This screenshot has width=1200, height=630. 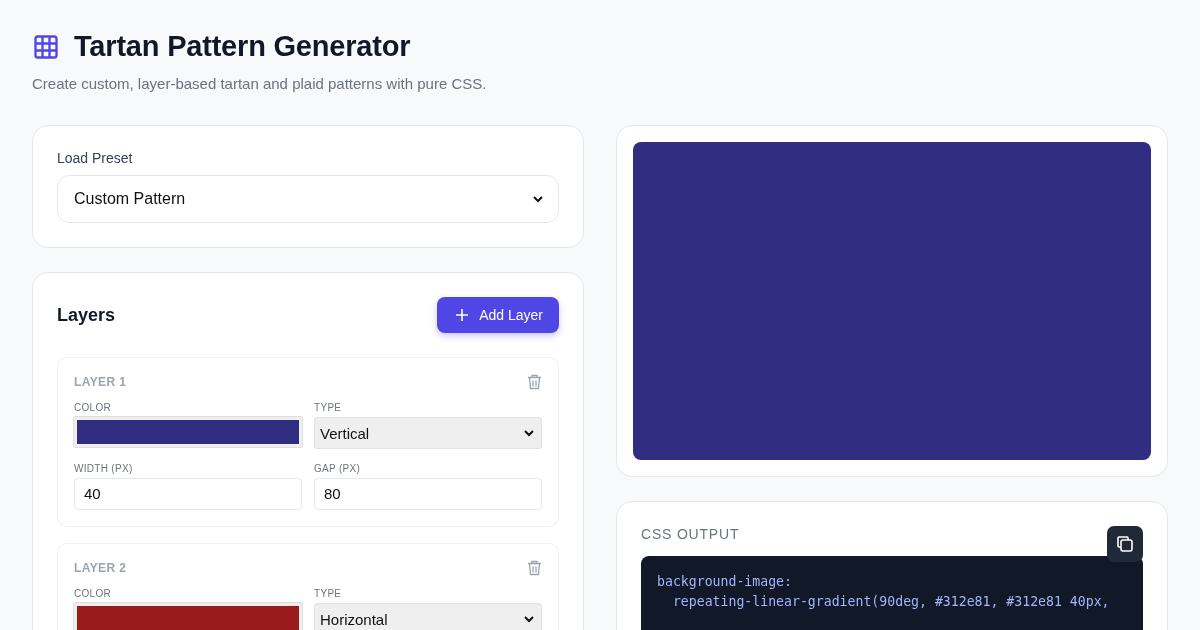 What do you see at coordinates (100, 382) in the screenshot?
I see `layer-title: LAYER 1` at bounding box center [100, 382].